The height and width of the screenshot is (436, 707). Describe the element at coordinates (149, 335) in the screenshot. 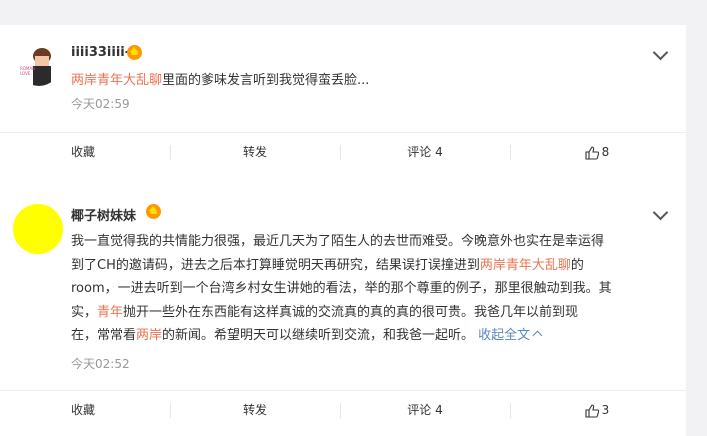

I see `topic-link: 两岸` at that location.